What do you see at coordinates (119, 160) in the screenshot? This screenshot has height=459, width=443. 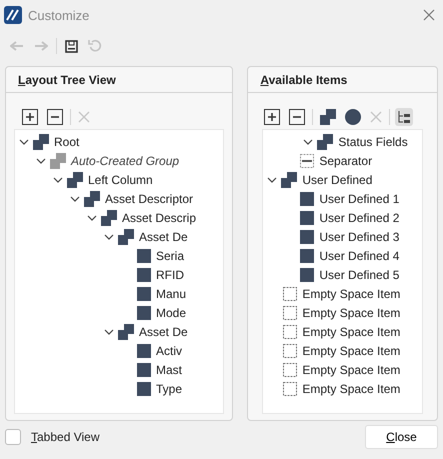 I see `tree-item: Auto-Created Group` at bounding box center [119, 160].